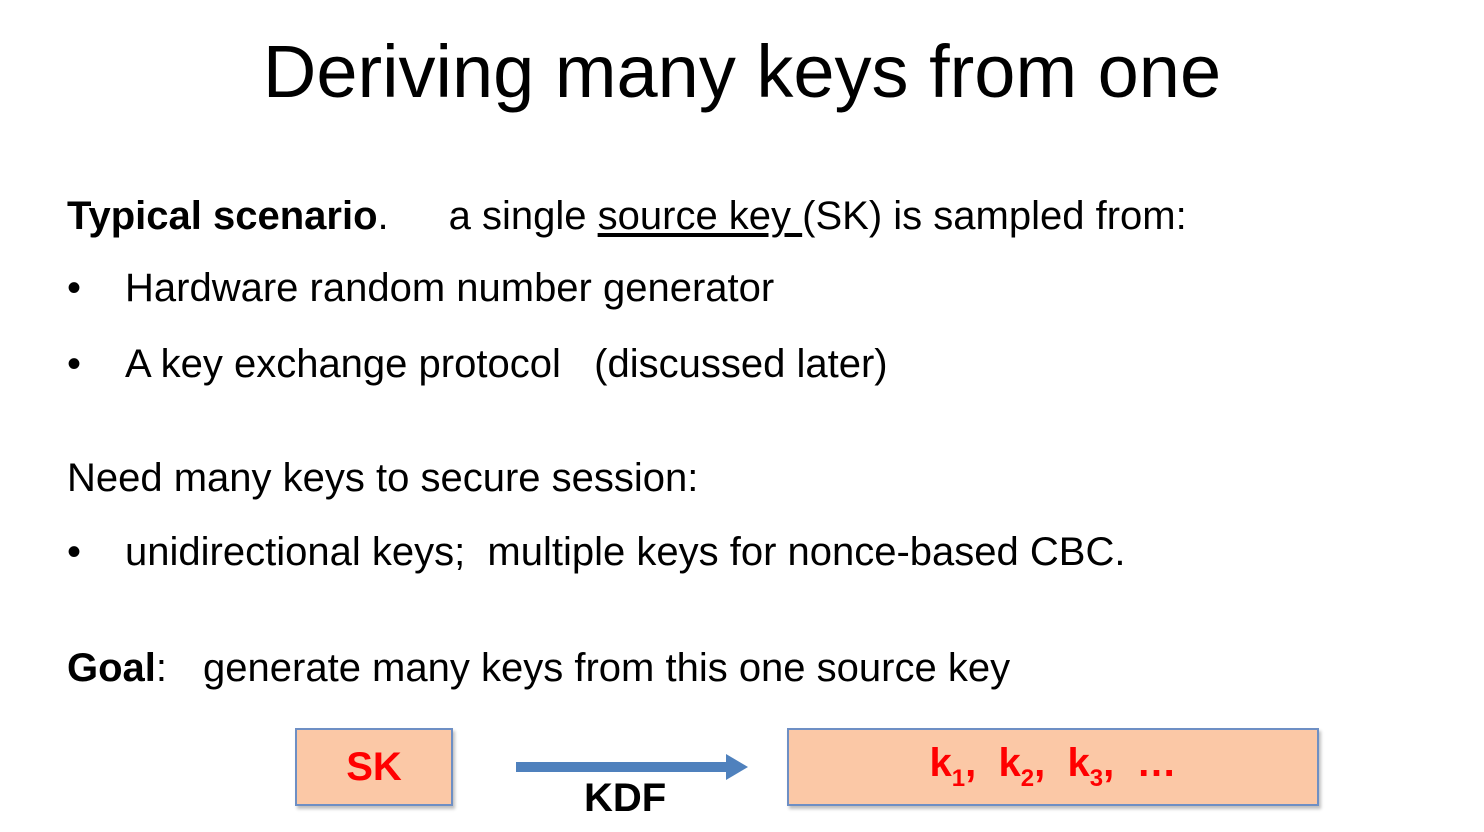 The width and height of the screenshot is (1484, 832). I want to click on need-heading: Need many keys to secure session:, so click(383, 478).